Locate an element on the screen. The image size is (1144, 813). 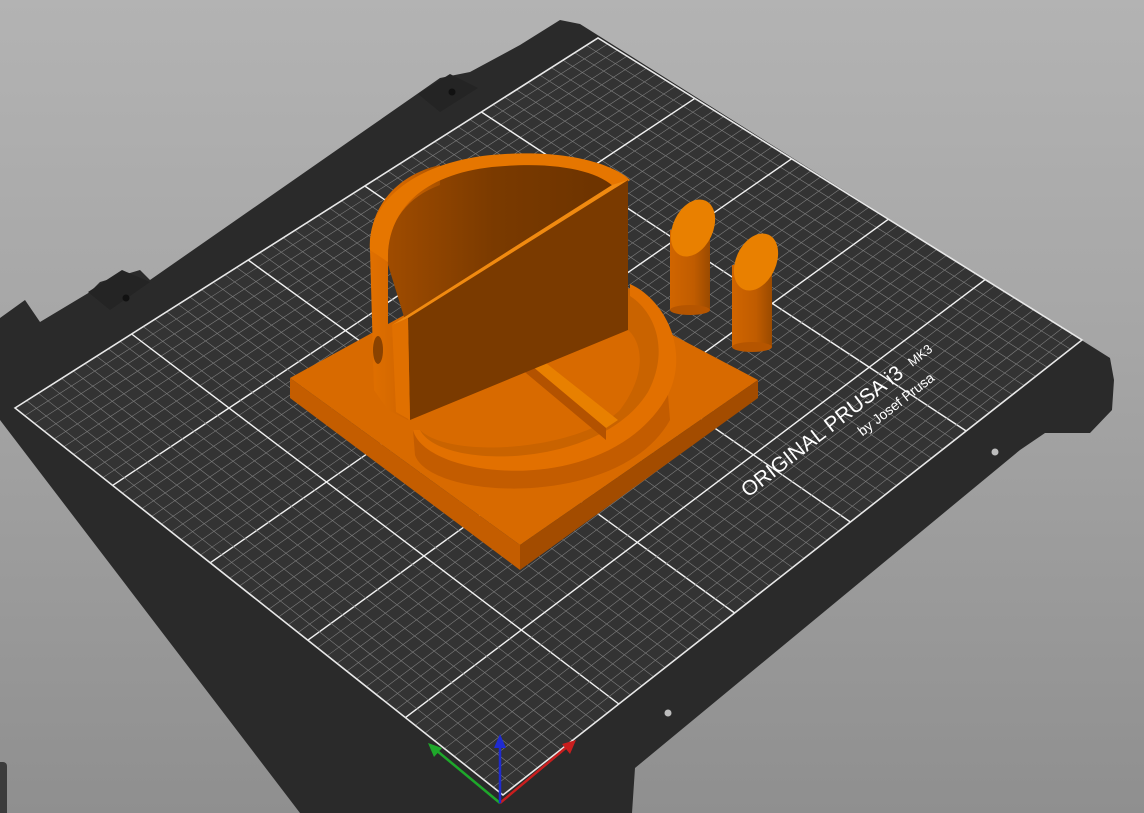
peg-2-bottom is located at coordinates (752, 347).